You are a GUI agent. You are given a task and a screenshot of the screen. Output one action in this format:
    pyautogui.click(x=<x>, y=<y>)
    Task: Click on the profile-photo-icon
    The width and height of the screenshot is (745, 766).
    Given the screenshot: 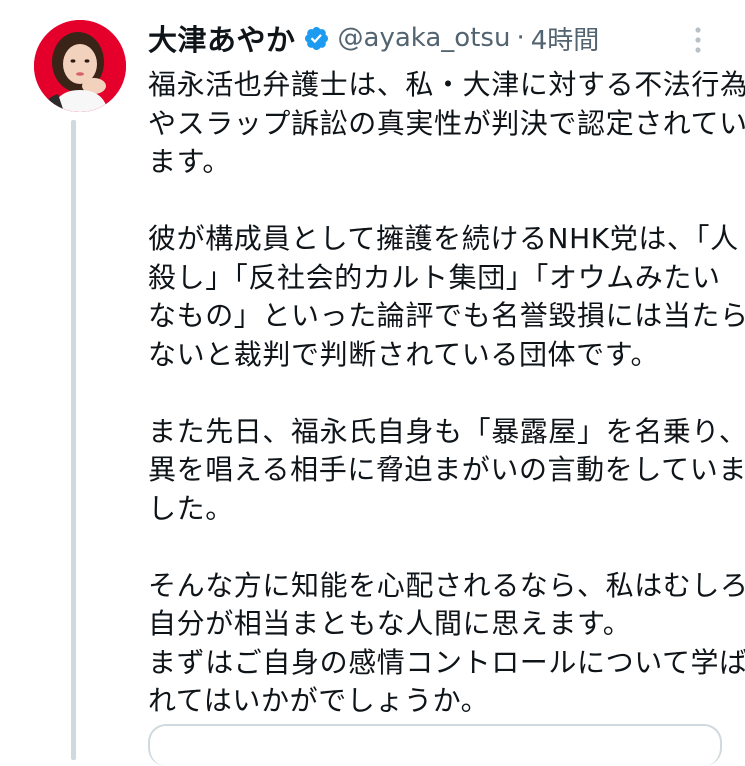 What is the action you would take?
    pyautogui.click(x=80, y=66)
    